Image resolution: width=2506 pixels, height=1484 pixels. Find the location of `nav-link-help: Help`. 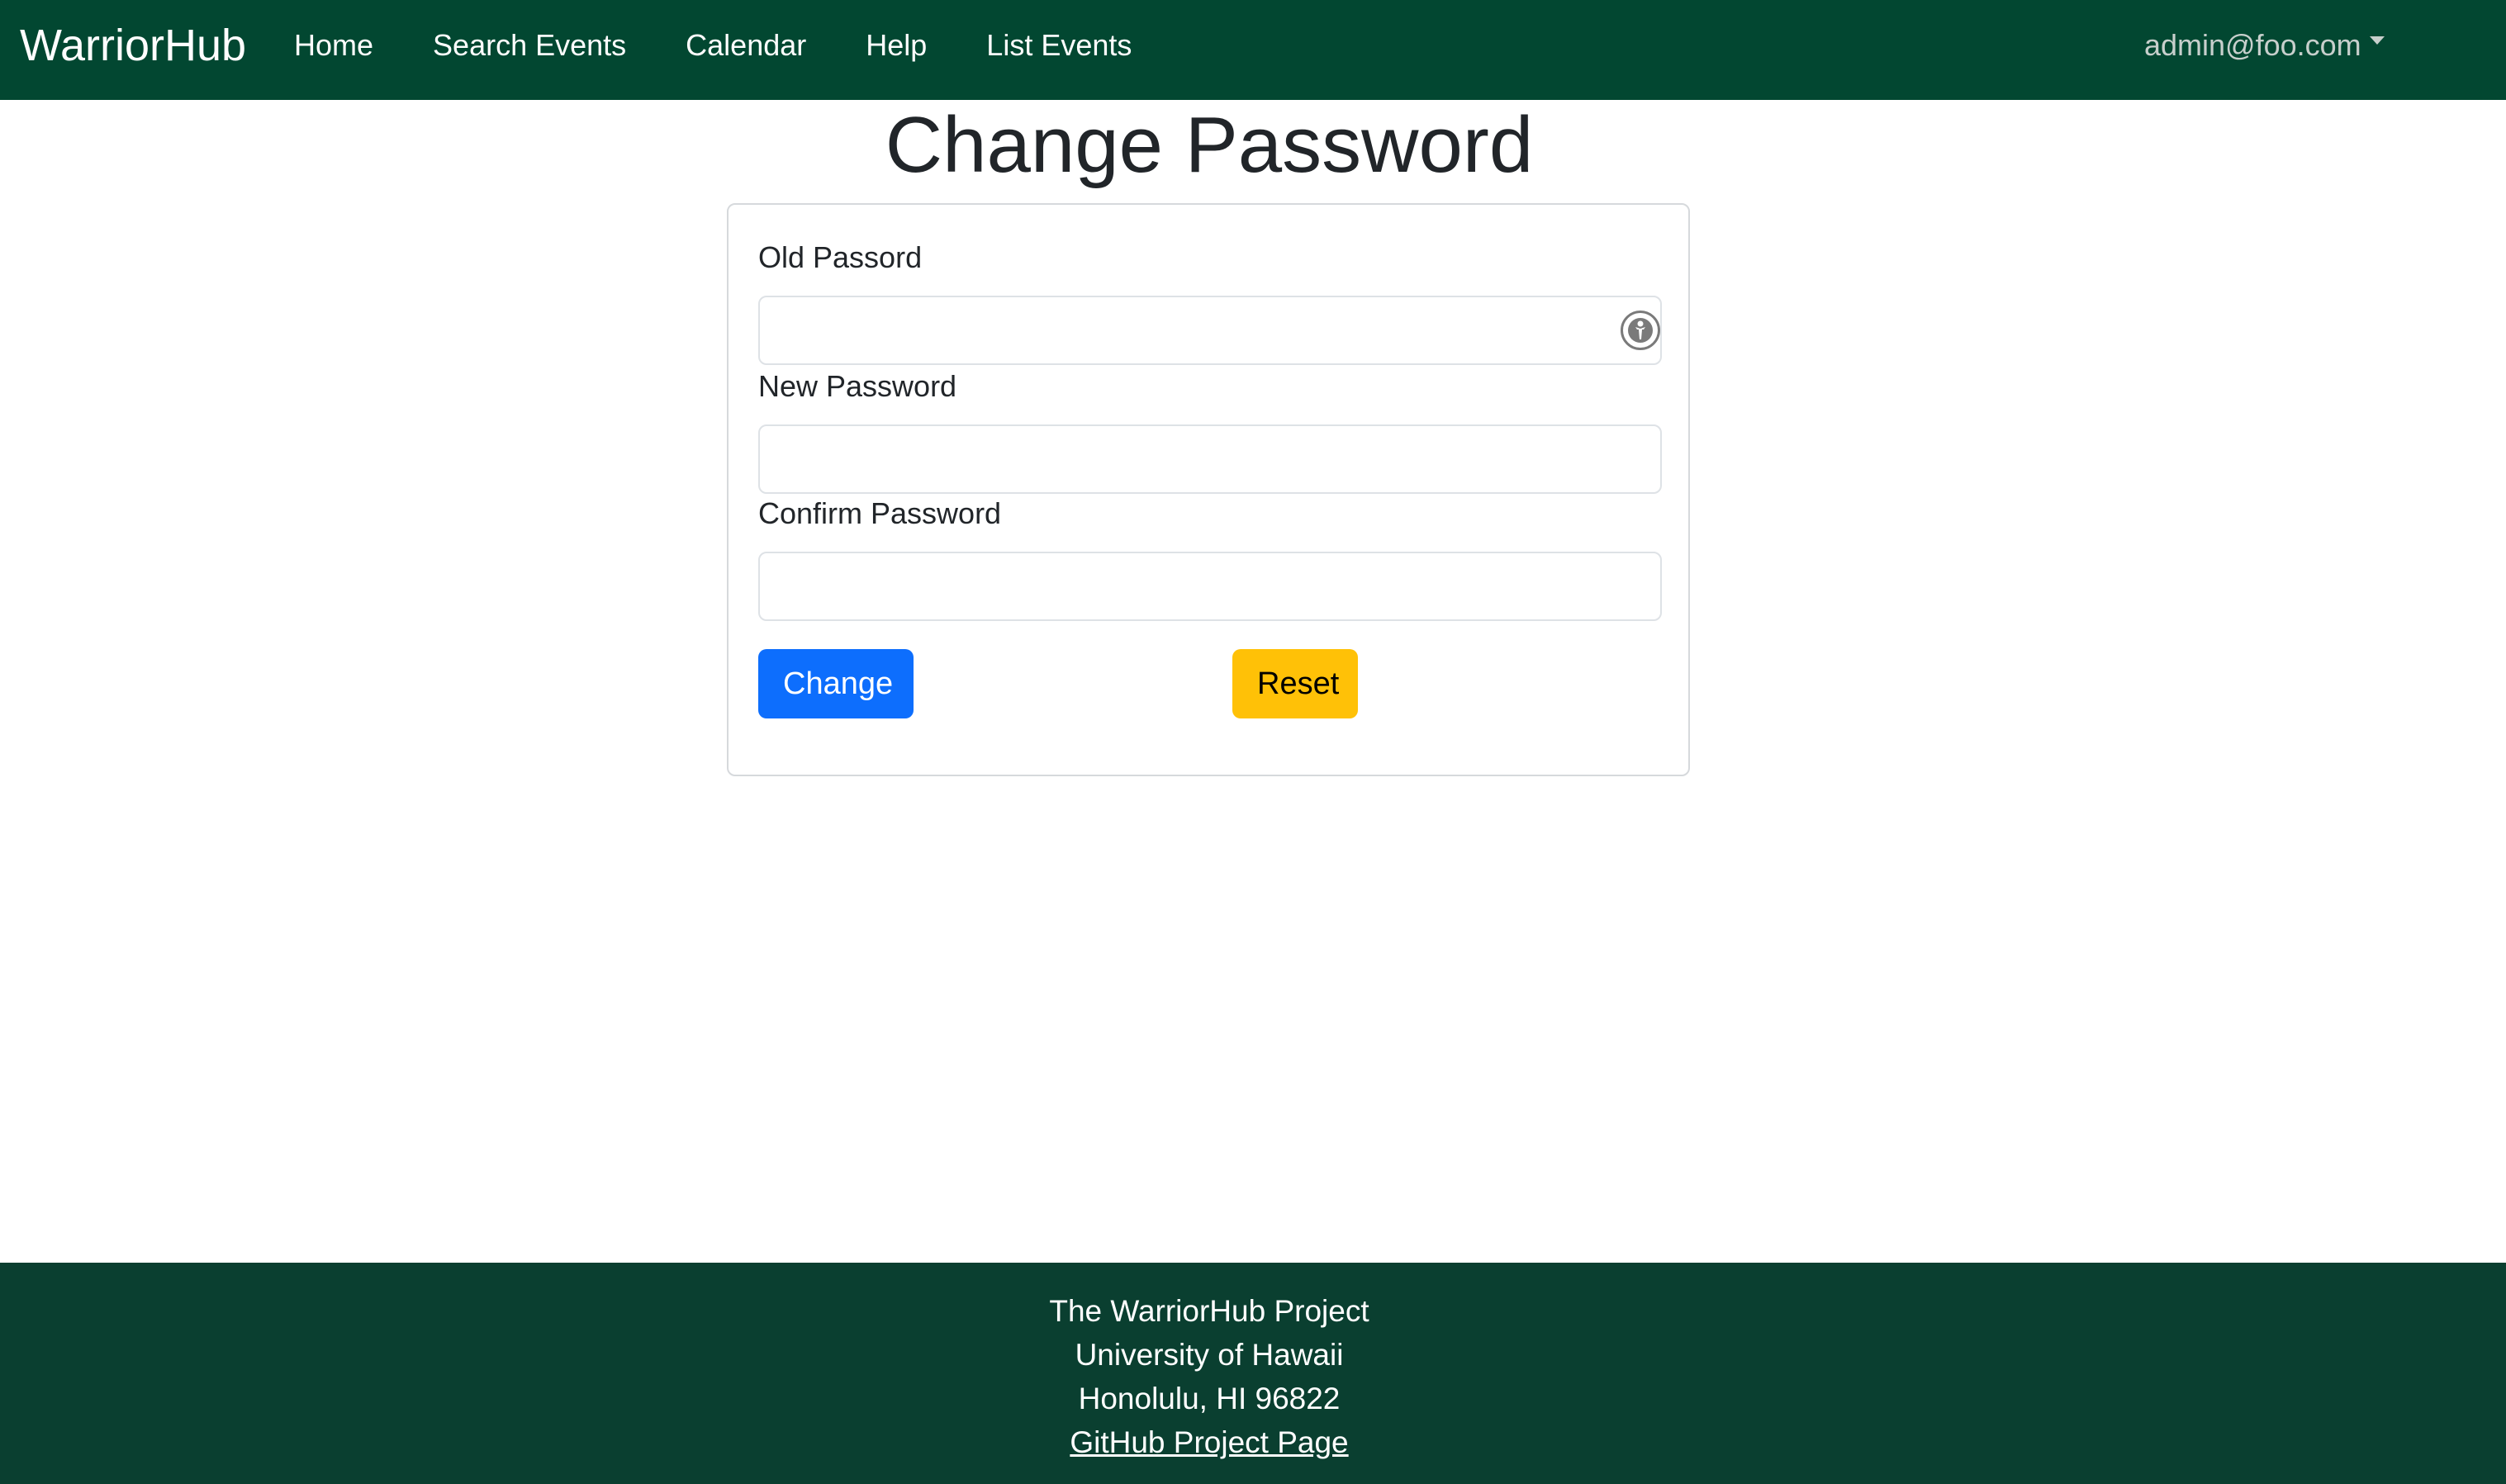

nav-link-help: Help is located at coordinates (897, 45).